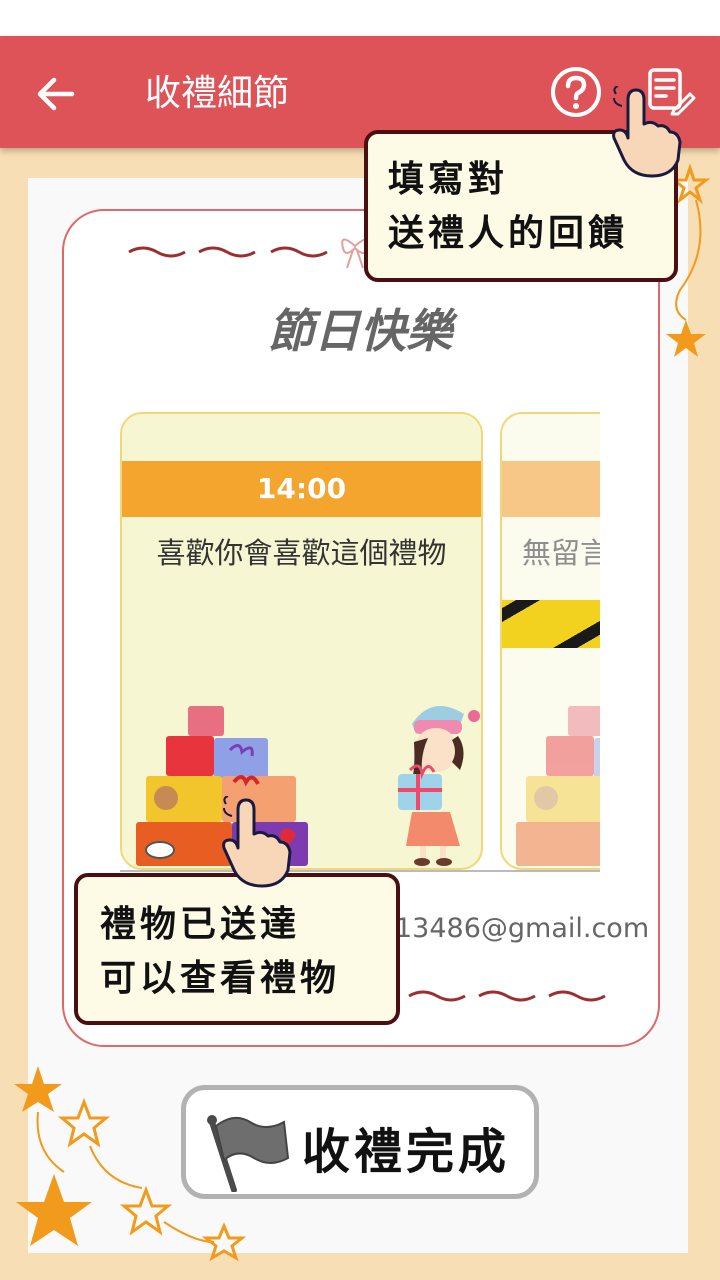 This screenshot has height=1280, width=720. What do you see at coordinates (522, 928) in the screenshot?
I see `sender-email: 13486@gmail.com` at bounding box center [522, 928].